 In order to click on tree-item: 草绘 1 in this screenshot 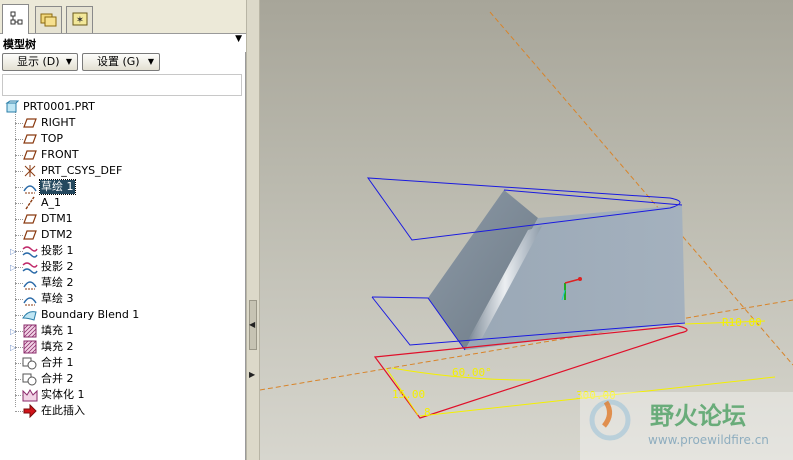, I will do `click(49, 187)`.